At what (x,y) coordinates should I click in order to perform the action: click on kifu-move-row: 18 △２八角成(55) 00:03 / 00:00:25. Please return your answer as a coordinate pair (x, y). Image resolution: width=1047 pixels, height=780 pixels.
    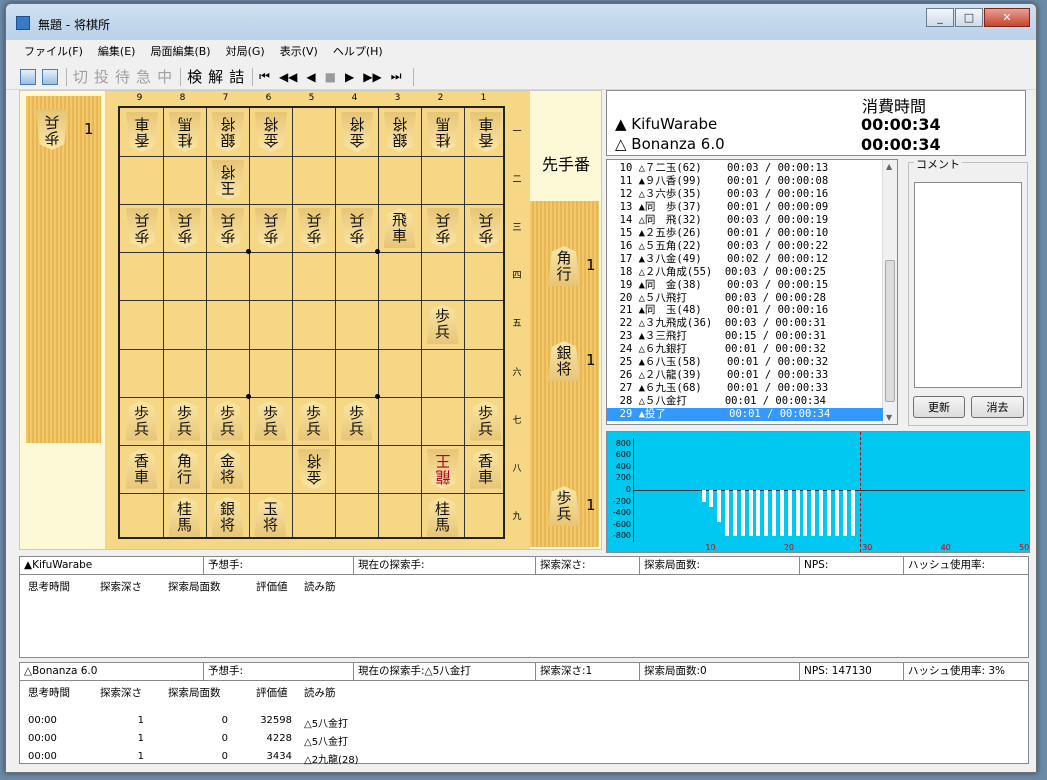
    Looking at the image, I should click on (745, 272).